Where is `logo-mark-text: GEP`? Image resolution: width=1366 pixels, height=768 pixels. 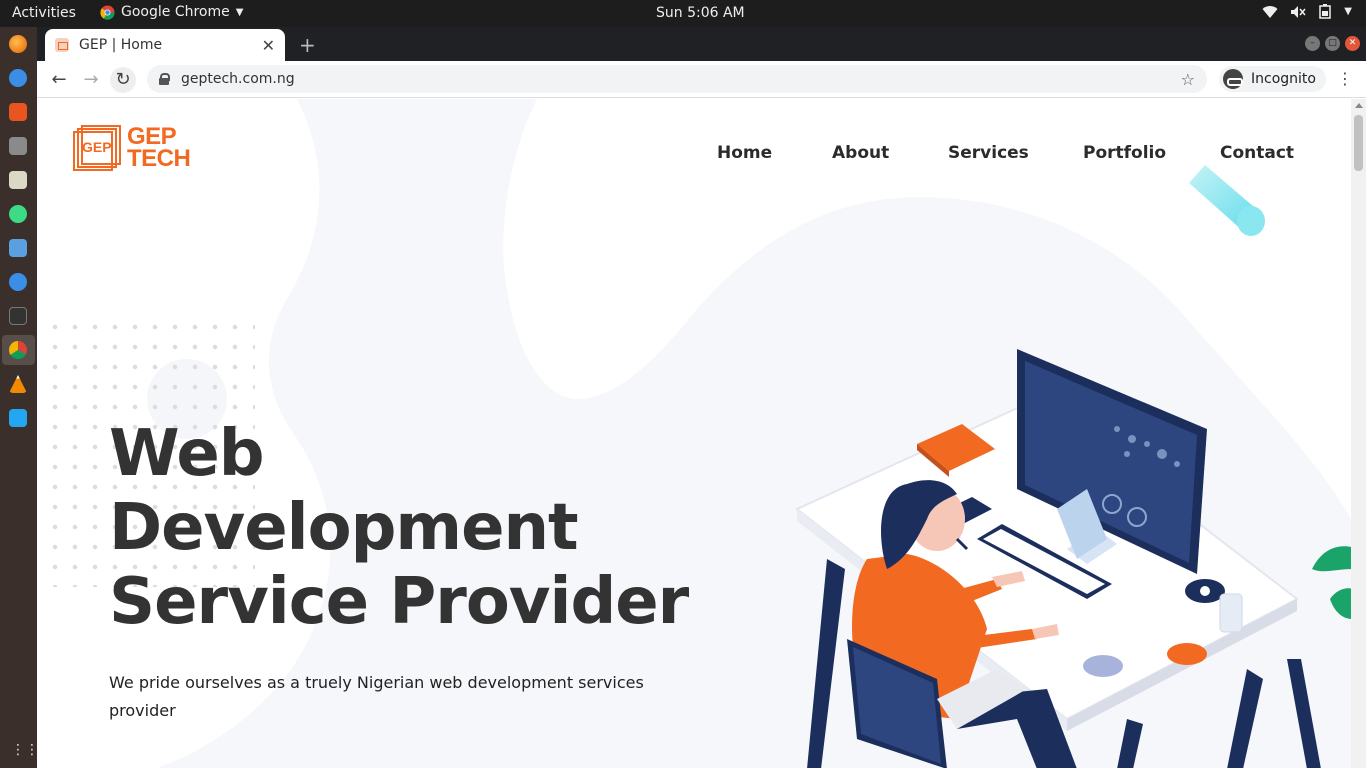 logo-mark-text: GEP is located at coordinates (97, 147).